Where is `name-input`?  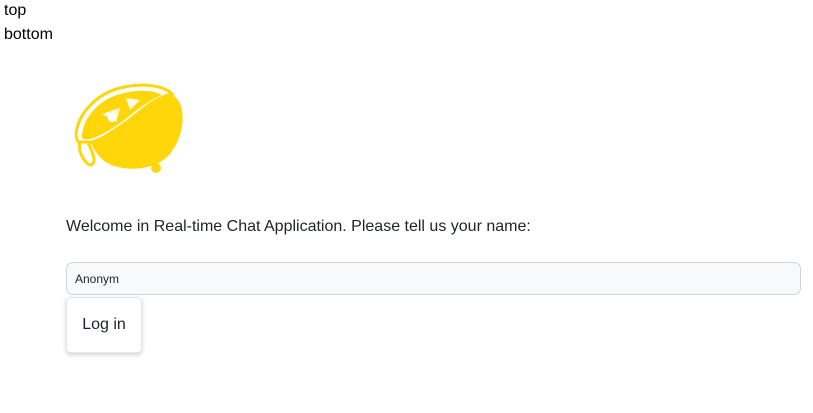 name-input is located at coordinates (433, 278).